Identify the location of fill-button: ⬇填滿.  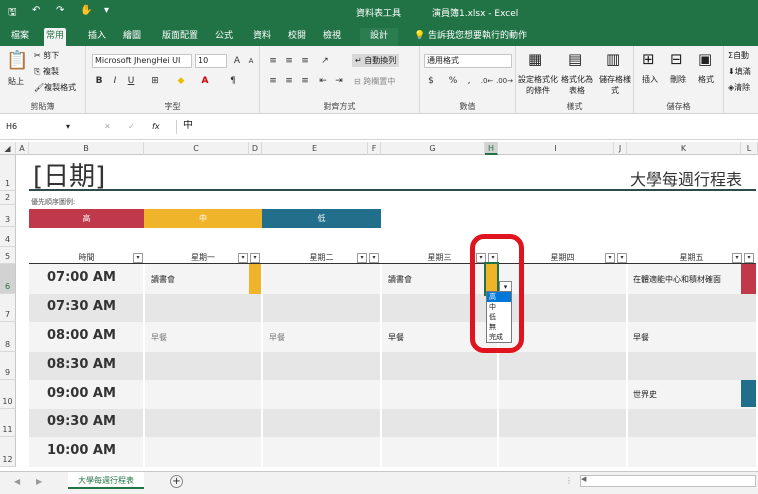
(739, 71).